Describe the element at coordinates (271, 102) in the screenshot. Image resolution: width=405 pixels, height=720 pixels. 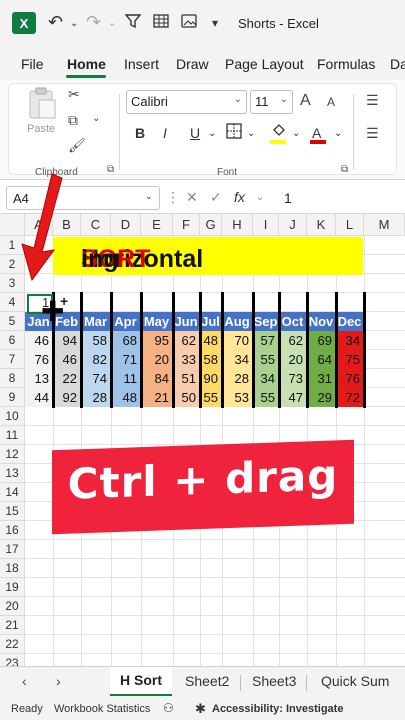
I see `font-size-select: 11 ⌄` at that location.